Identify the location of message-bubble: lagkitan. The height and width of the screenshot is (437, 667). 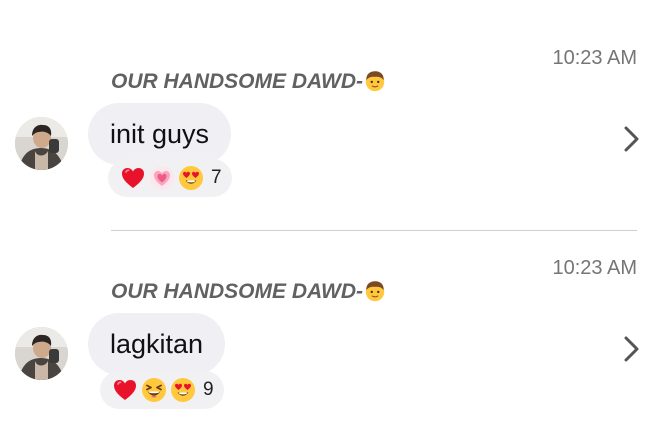
(157, 344).